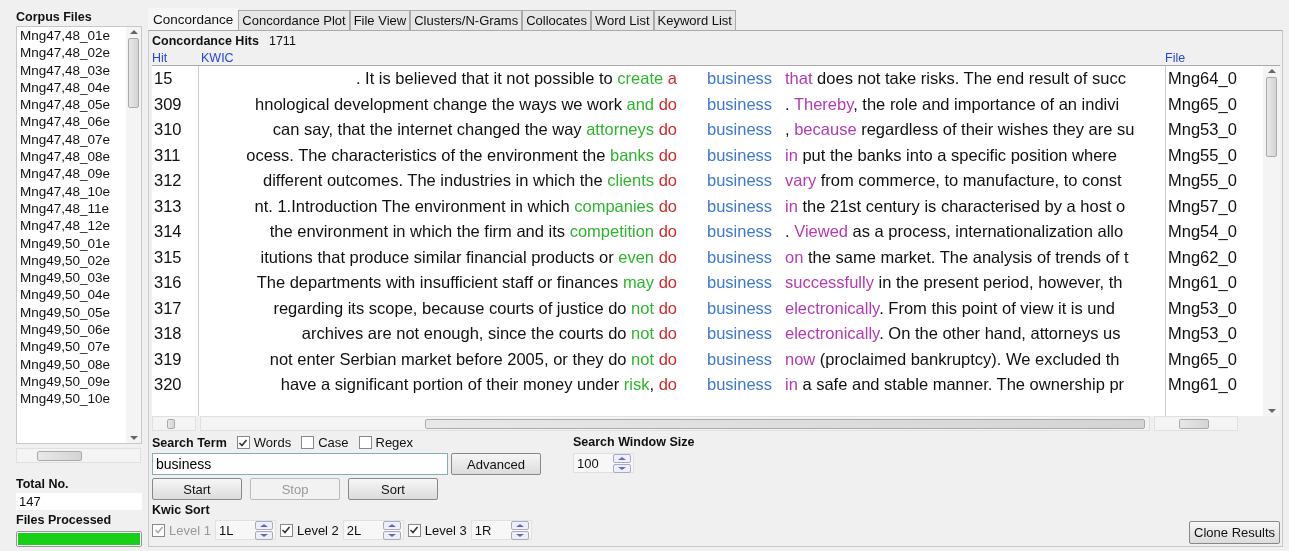  I want to click on tab: Clusters/N-Grams, so click(466, 20).